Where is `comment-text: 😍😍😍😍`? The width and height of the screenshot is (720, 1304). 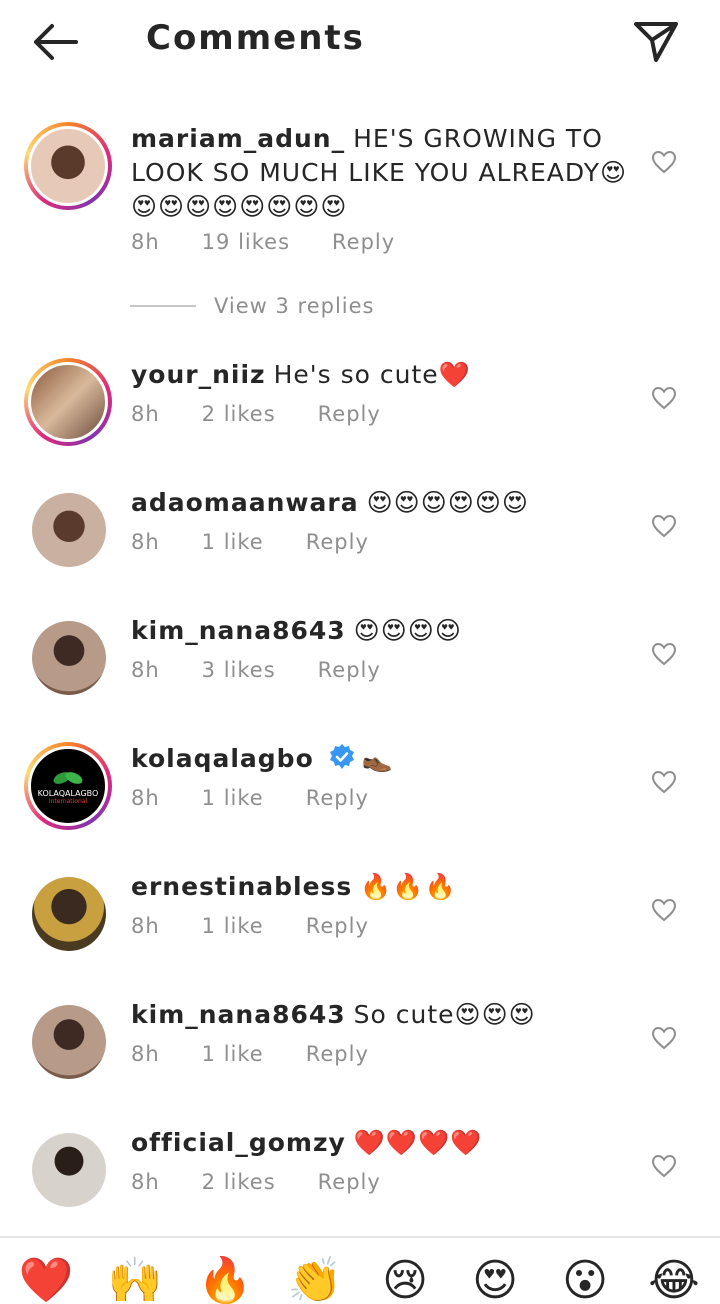 comment-text: 😍😍😍😍 is located at coordinates (407, 630).